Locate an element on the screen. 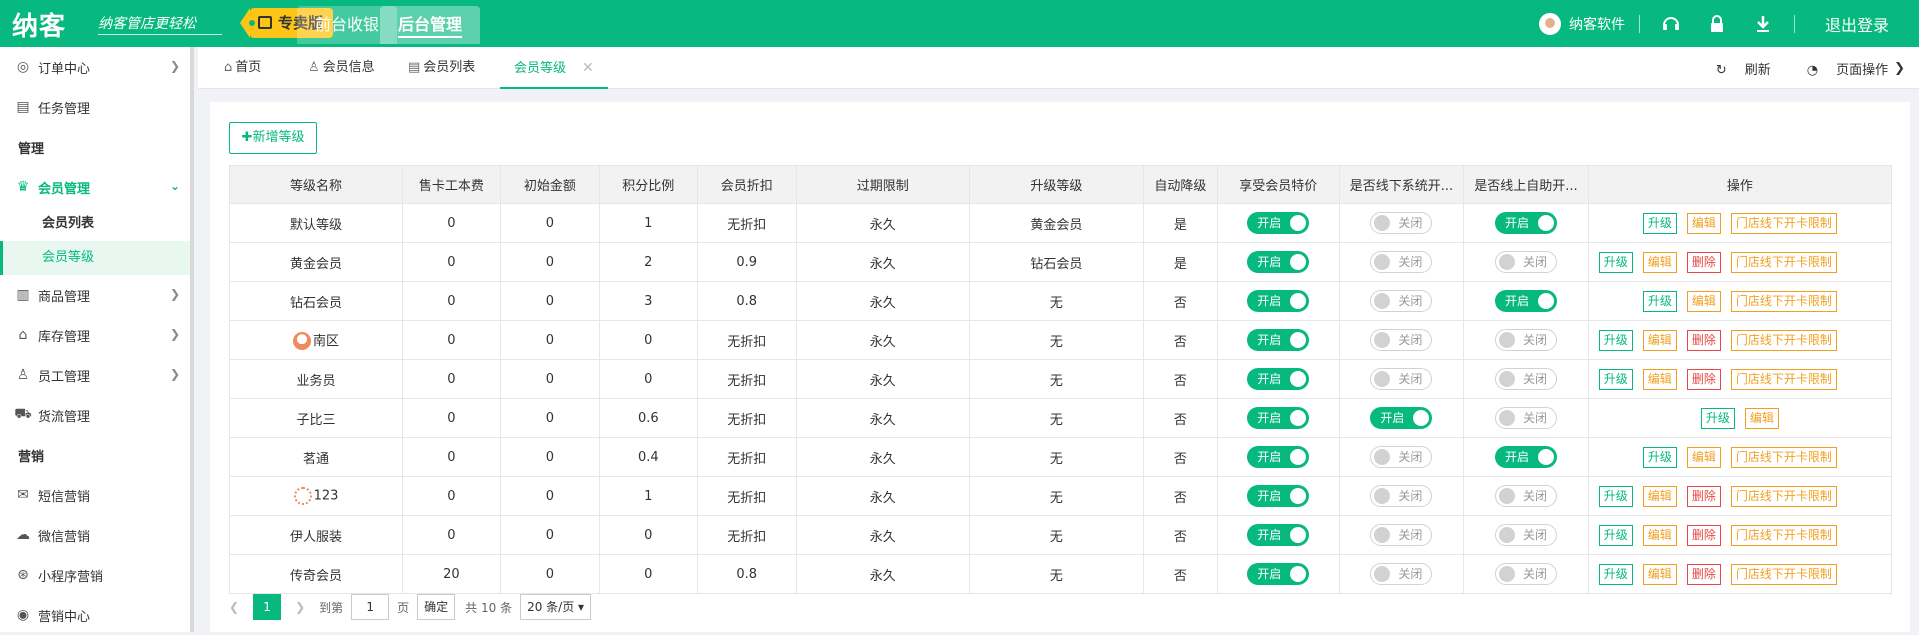 This screenshot has height=635, width=1919. sidebar-item-member-level: 会员等级 is located at coordinates (95, 258).